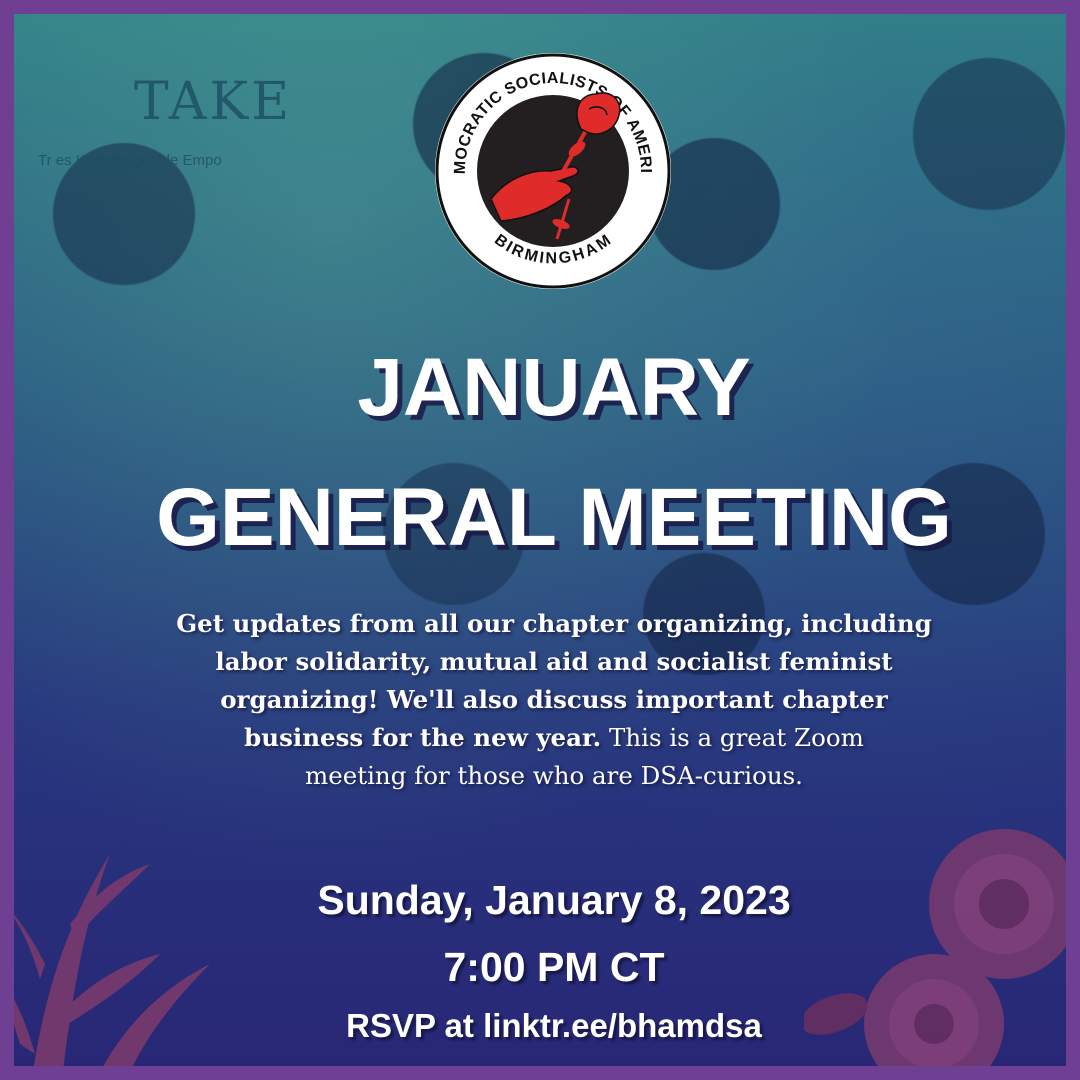  Describe the element at coordinates (213, 102) in the screenshot. I see `background-sign-text: TAKE` at that location.